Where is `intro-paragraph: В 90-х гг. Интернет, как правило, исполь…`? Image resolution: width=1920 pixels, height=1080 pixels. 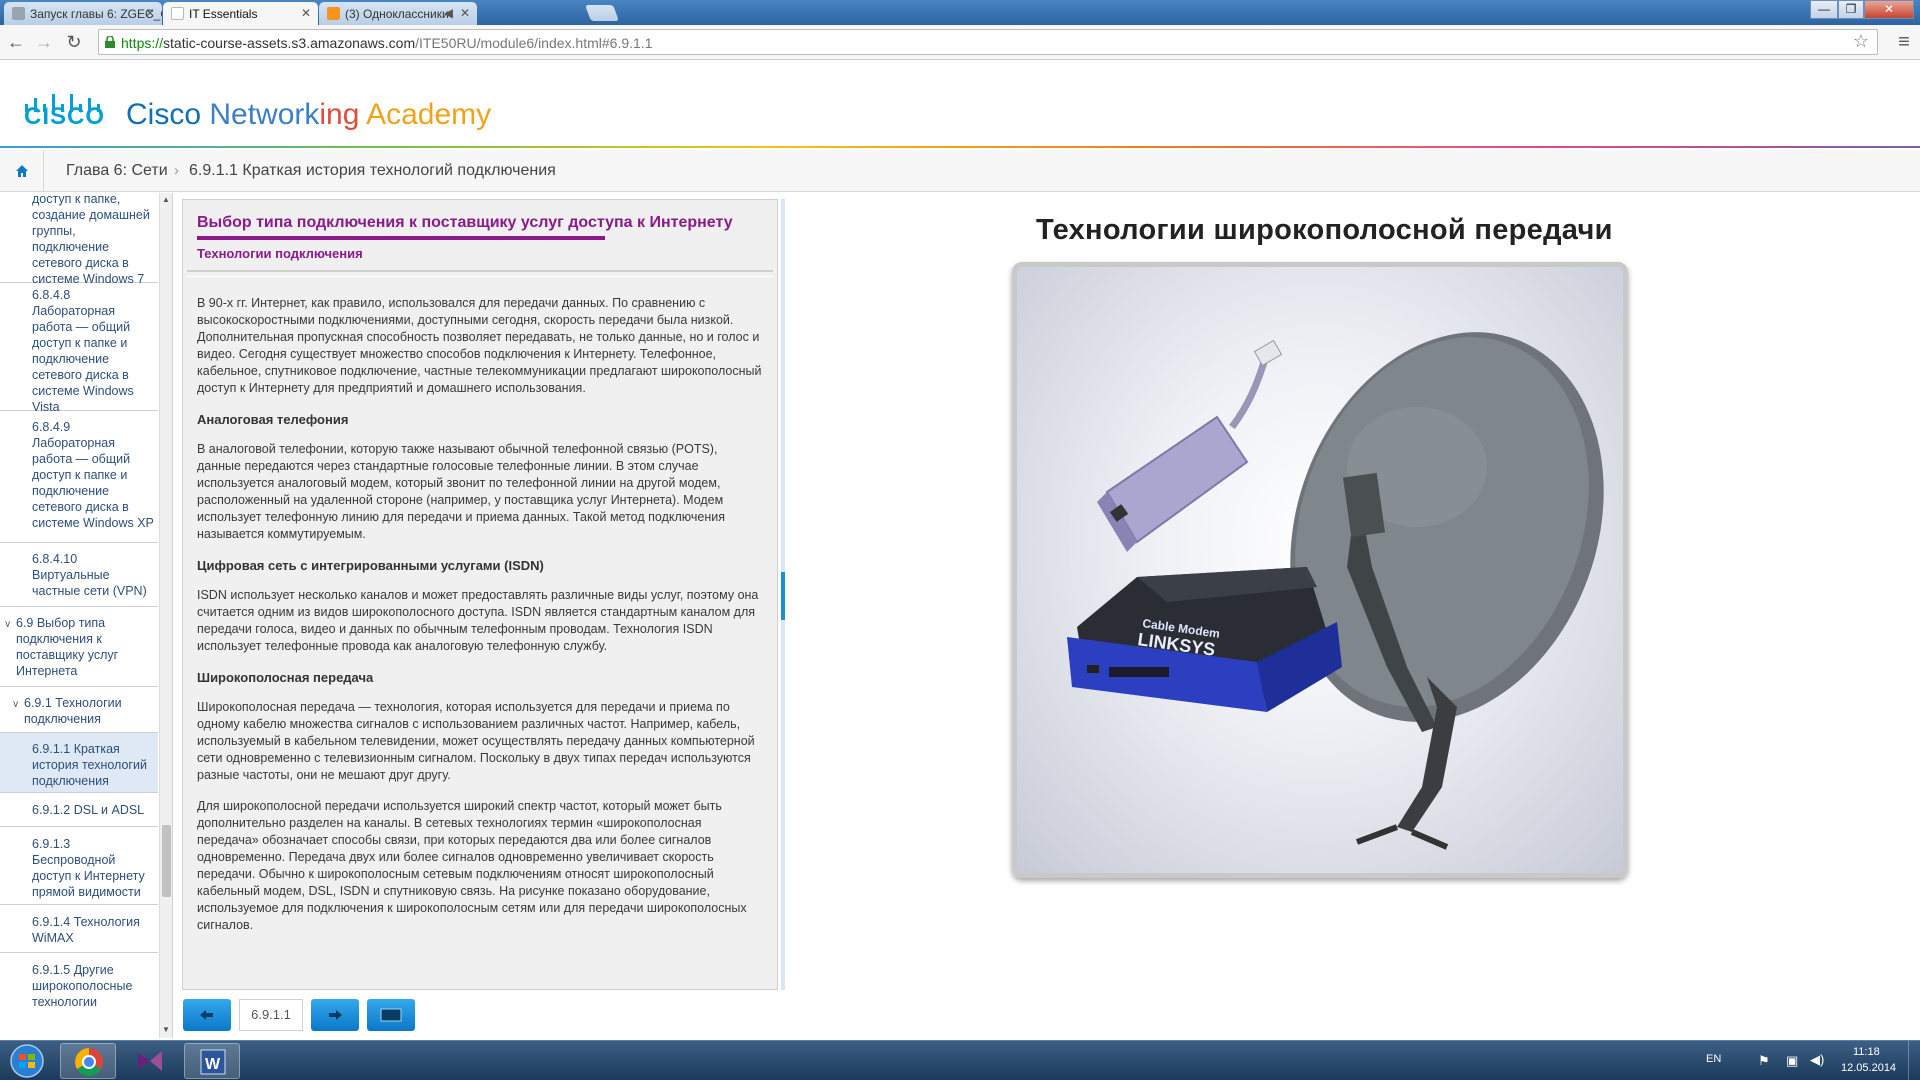 intro-paragraph: В 90-х гг. Интернет, как правило, исполь… is located at coordinates (479, 345).